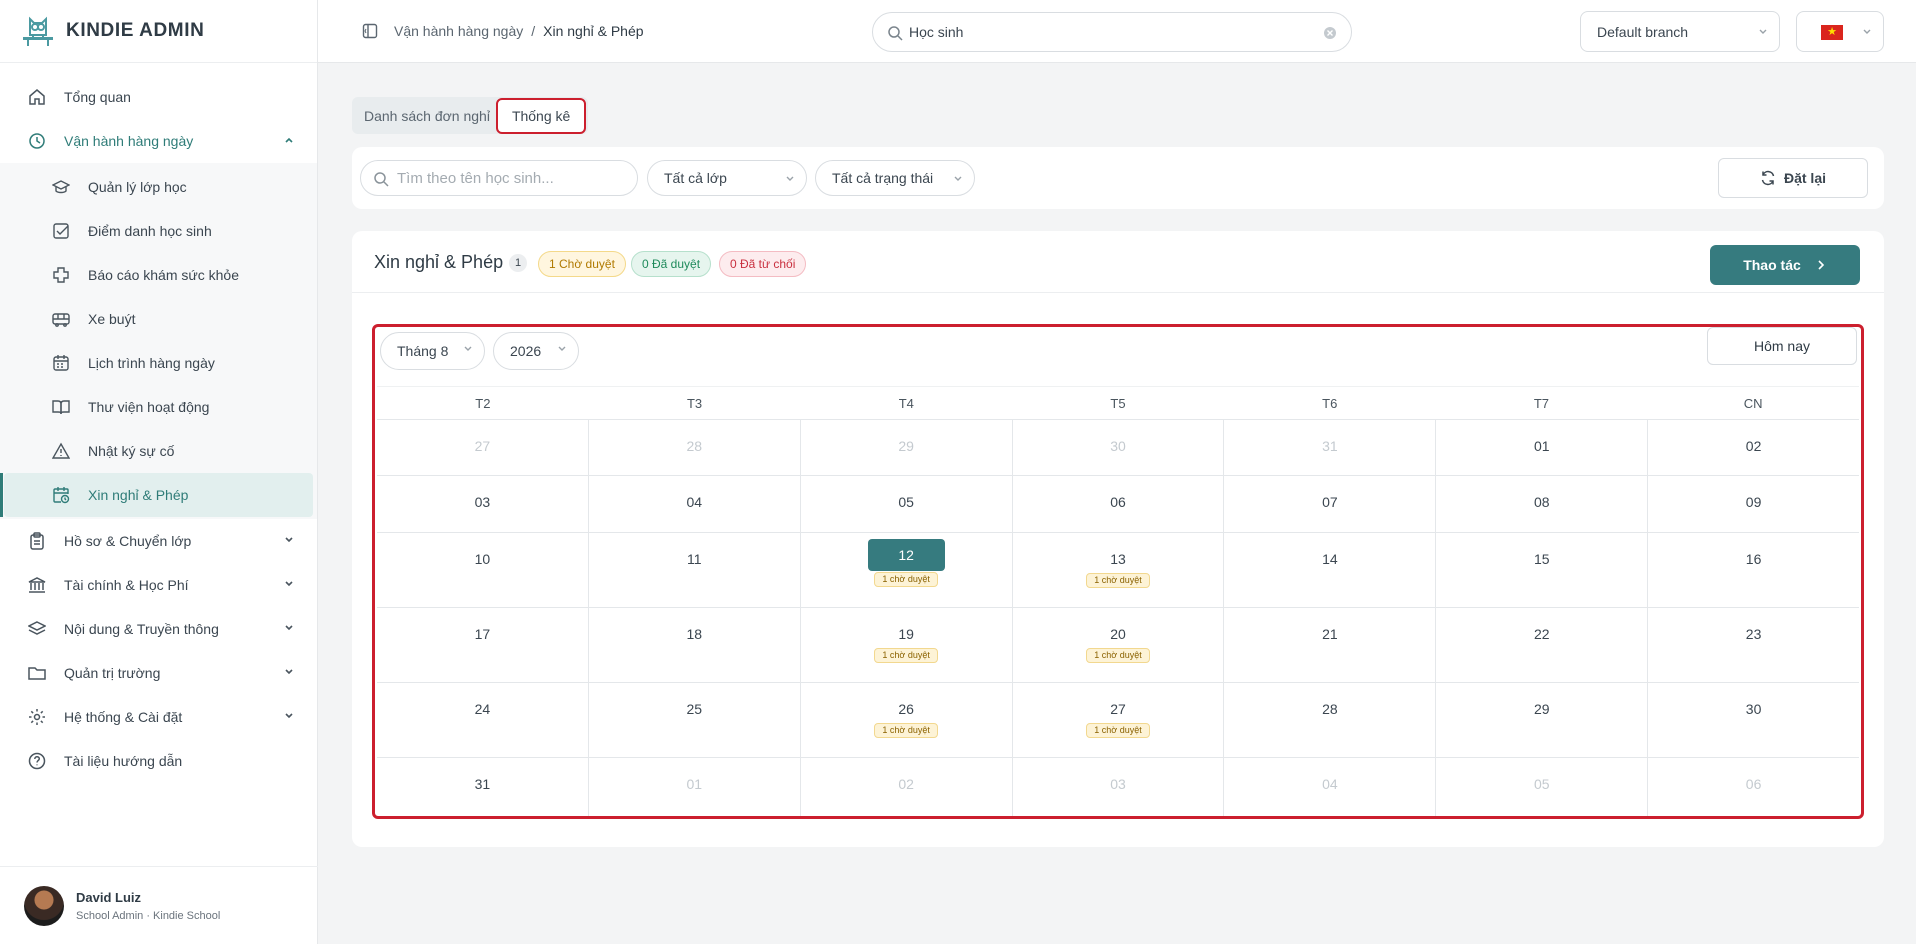 This screenshot has height=944, width=1916. What do you see at coordinates (483, 720) in the screenshot?
I see `calendar-day-cell: 24` at bounding box center [483, 720].